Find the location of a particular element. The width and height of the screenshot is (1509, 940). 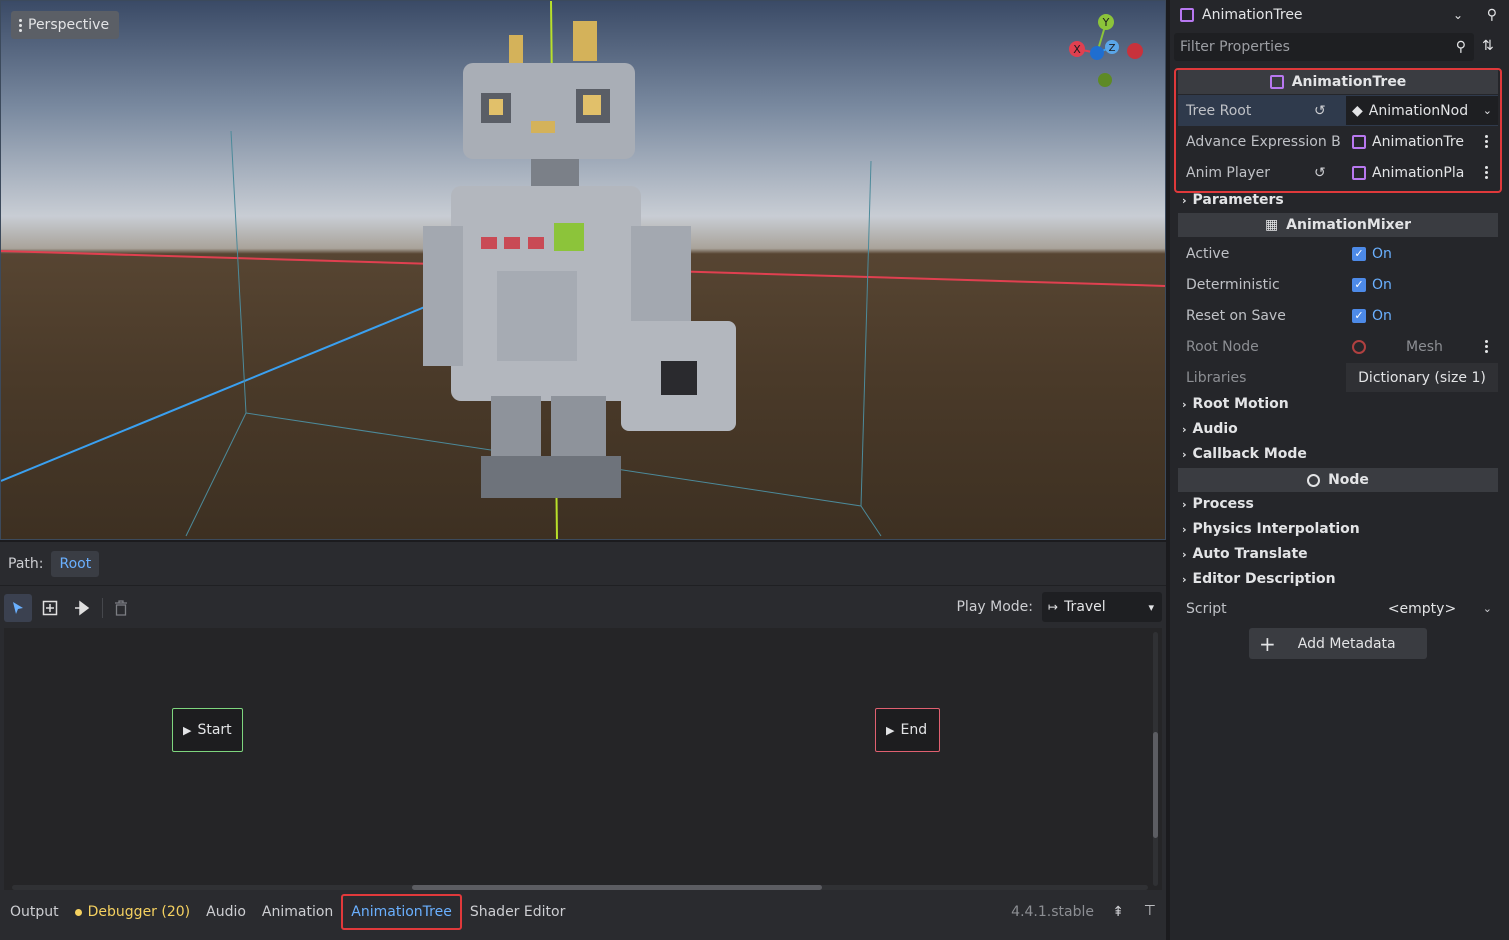

libraries-label: Libraries is located at coordinates (1216, 377).